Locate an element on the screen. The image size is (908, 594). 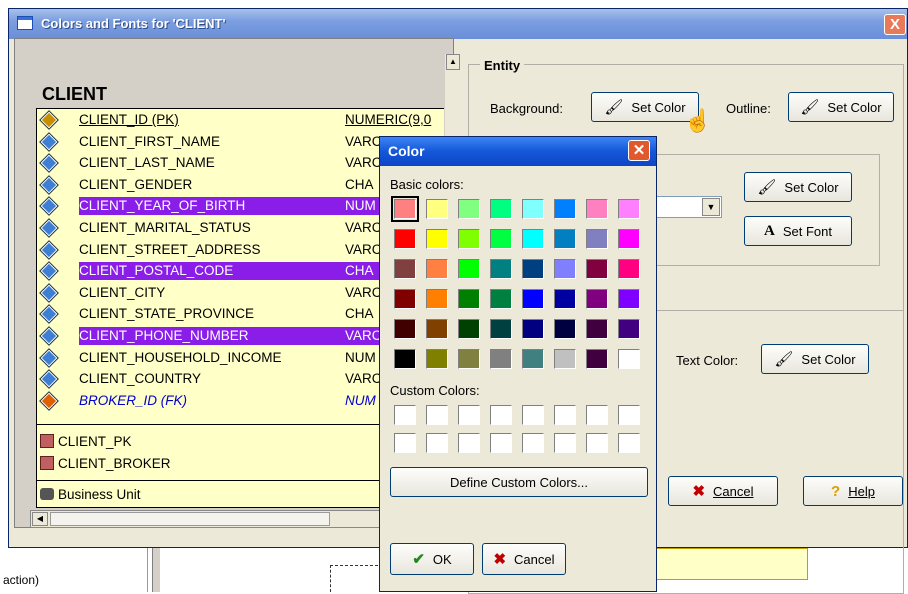
attribute-type: NUM is located at coordinates (360, 400).